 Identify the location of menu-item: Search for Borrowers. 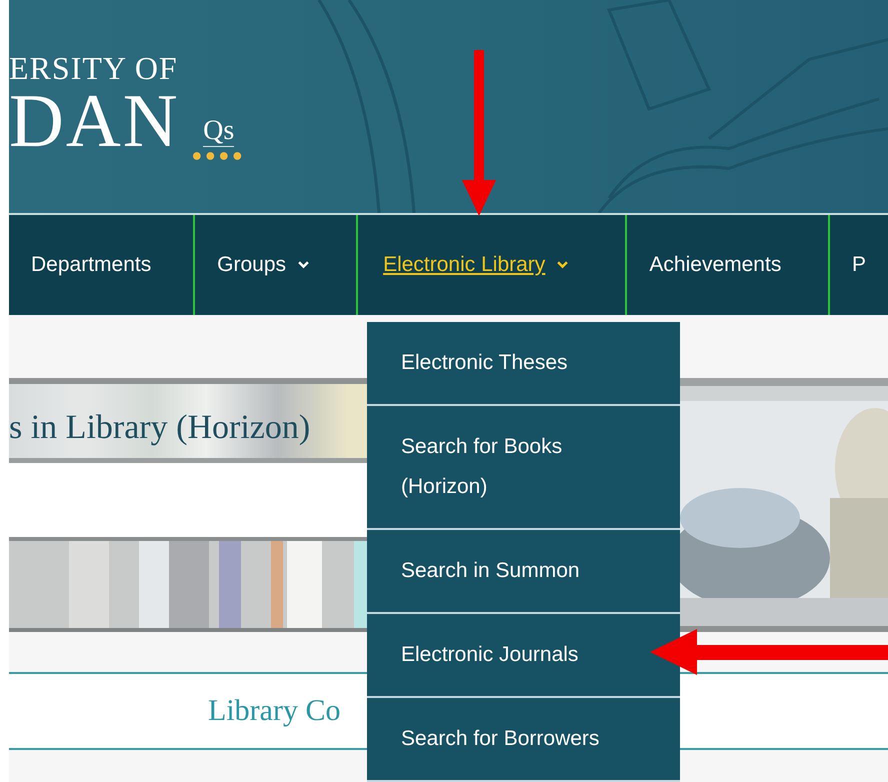
(523, 740).